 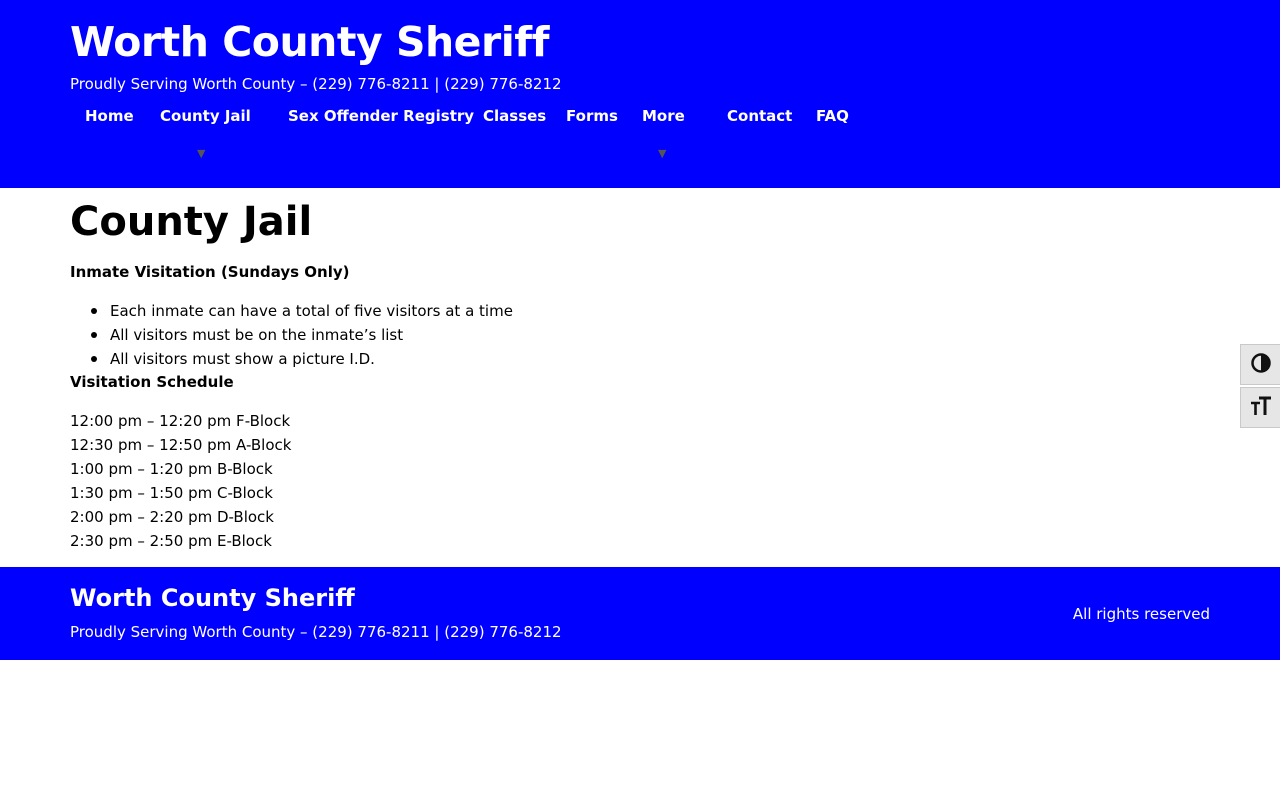 What do you see at coordinates (1260, 386) in the screenshot?
I see `accessibility-toolbar` at bounding box center [1260, 386].